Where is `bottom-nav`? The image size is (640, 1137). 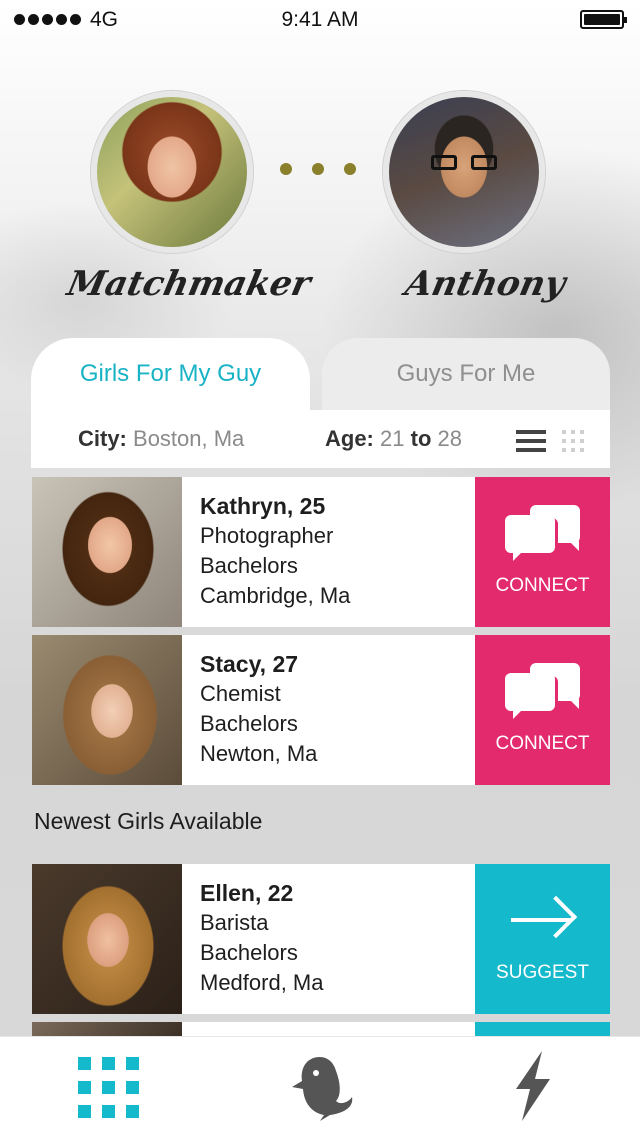 bottom-nav is located at coordinates (320, 1086).